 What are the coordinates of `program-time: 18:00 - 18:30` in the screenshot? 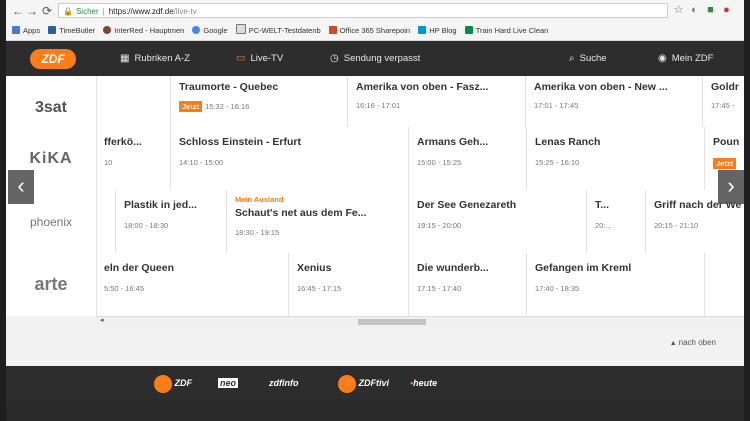 It's located at (146, 225).